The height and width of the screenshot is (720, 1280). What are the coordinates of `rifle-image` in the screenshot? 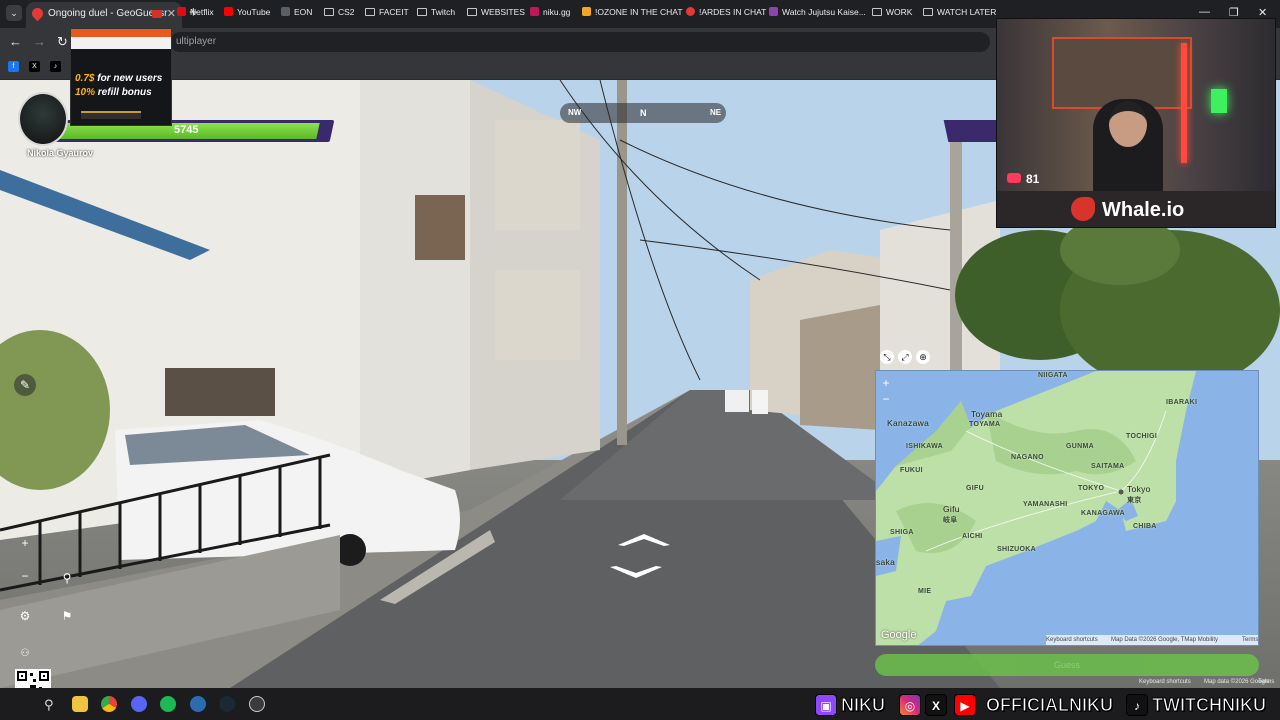 It's located at (111, 115).